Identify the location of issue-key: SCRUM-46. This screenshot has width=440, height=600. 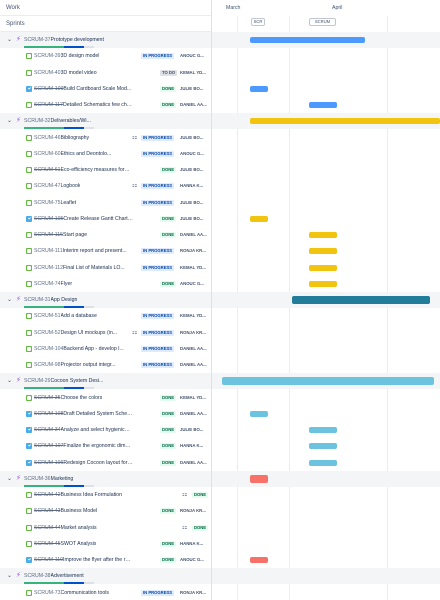
(47, 138).